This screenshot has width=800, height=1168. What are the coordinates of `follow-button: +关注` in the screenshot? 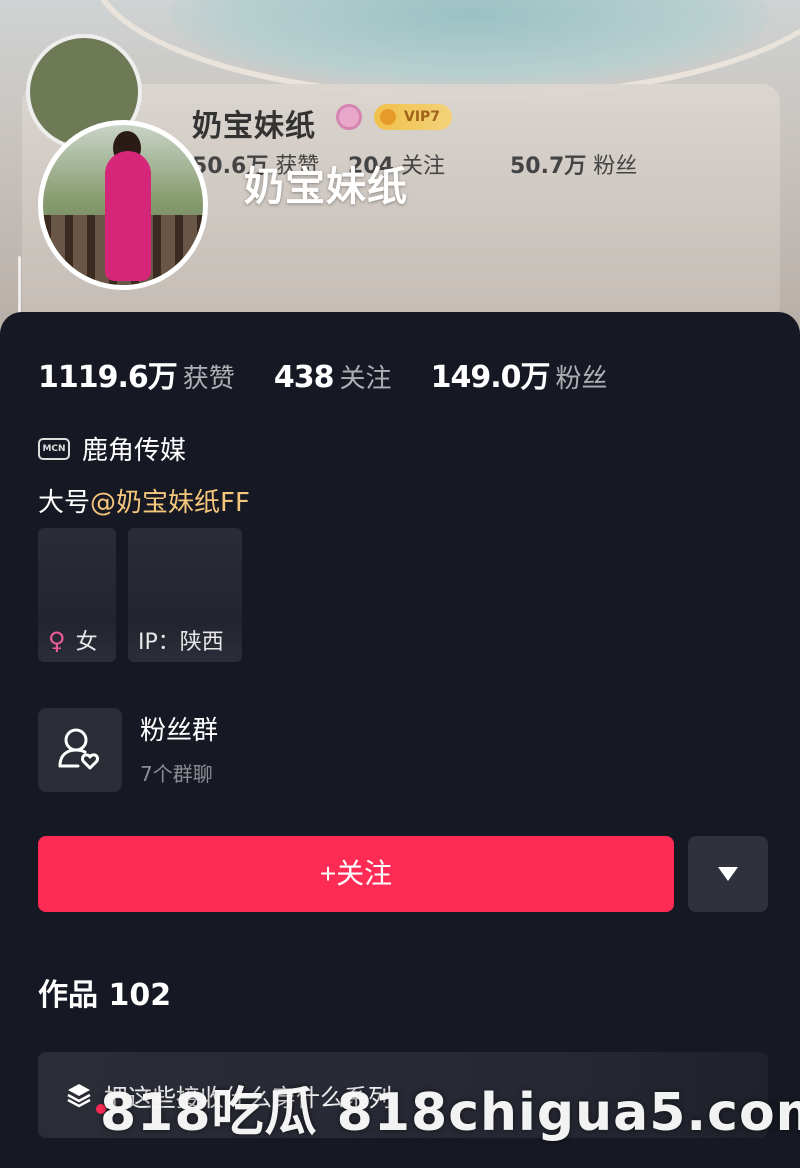 It's located at (356, 874).